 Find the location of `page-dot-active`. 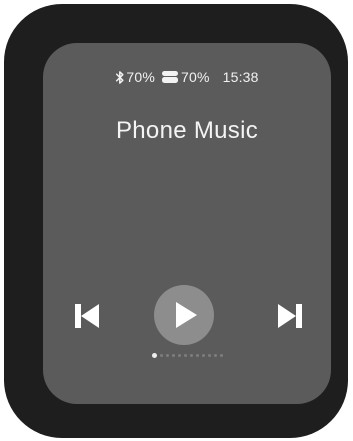

page-dot-active is located at coordinates (154, 355).